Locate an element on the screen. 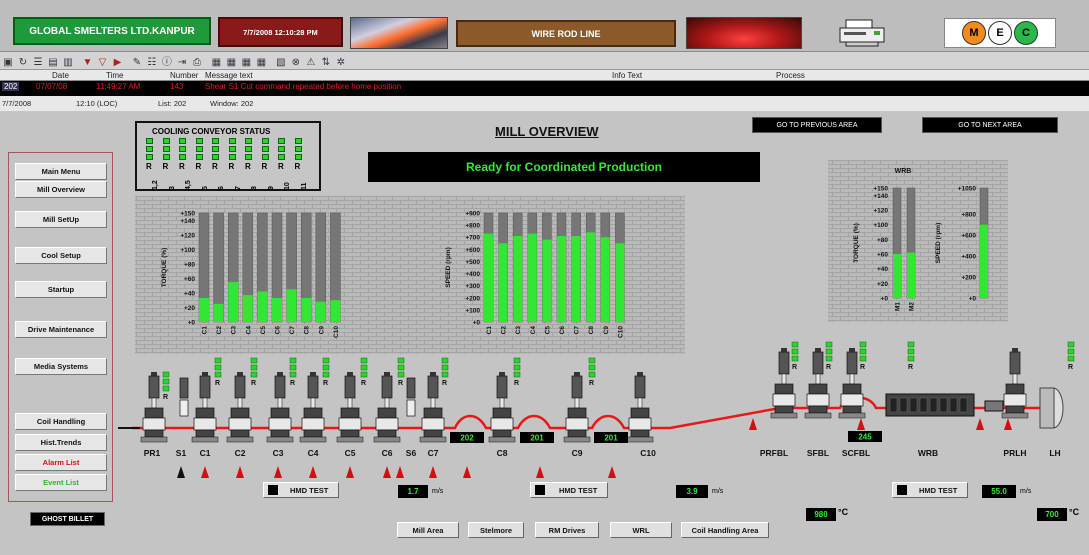 Image resolution: width=1089 pixels, height=555 pixels. loop-value: 202 is located at coordinates (467, 438).